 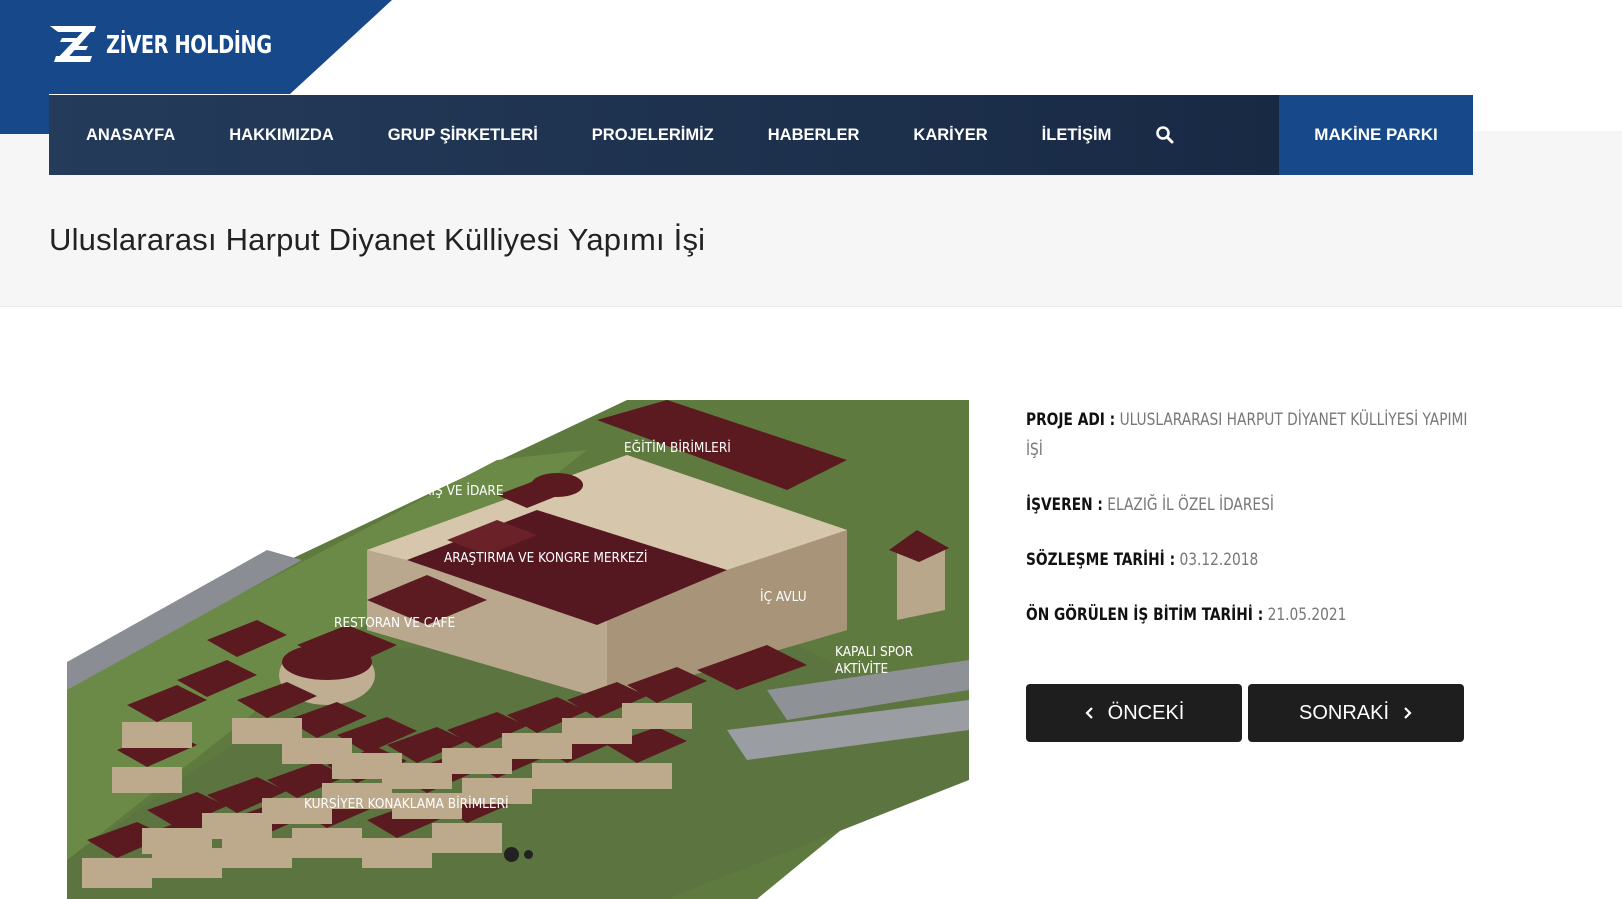 What do you see at coordinates (189, 44) in the screenshot?
I see `logo-text: ZİVER HOLDİNG` at bounding box center [189, 44].